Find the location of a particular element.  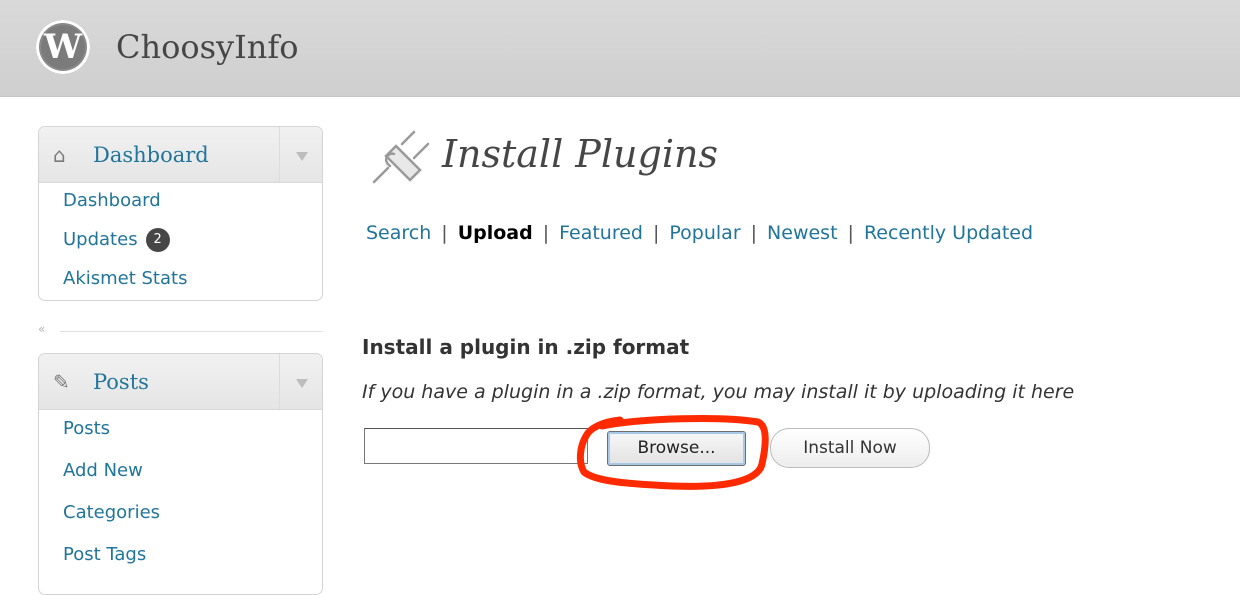

dashboard-menu-toggle-icon is located at coordinates (300, 154).